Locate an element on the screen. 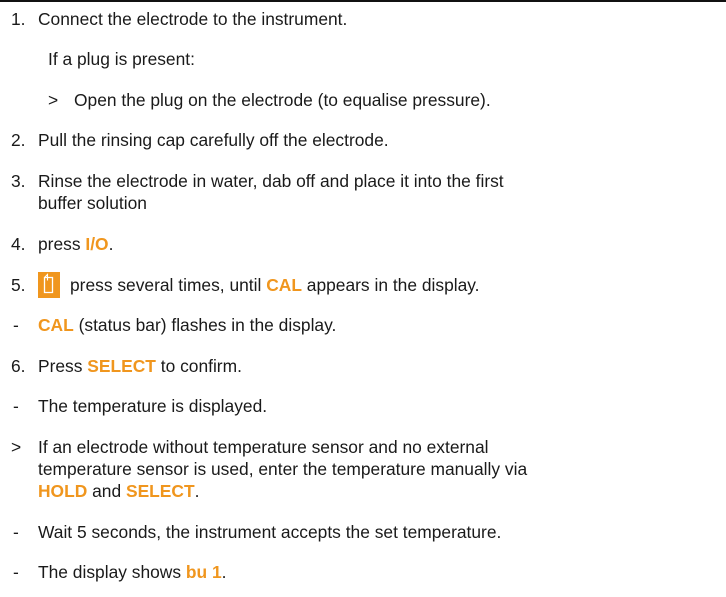 The width and height of the screenshot is (726, 597). step-text-pre: press is located at coordinates (62, 244).